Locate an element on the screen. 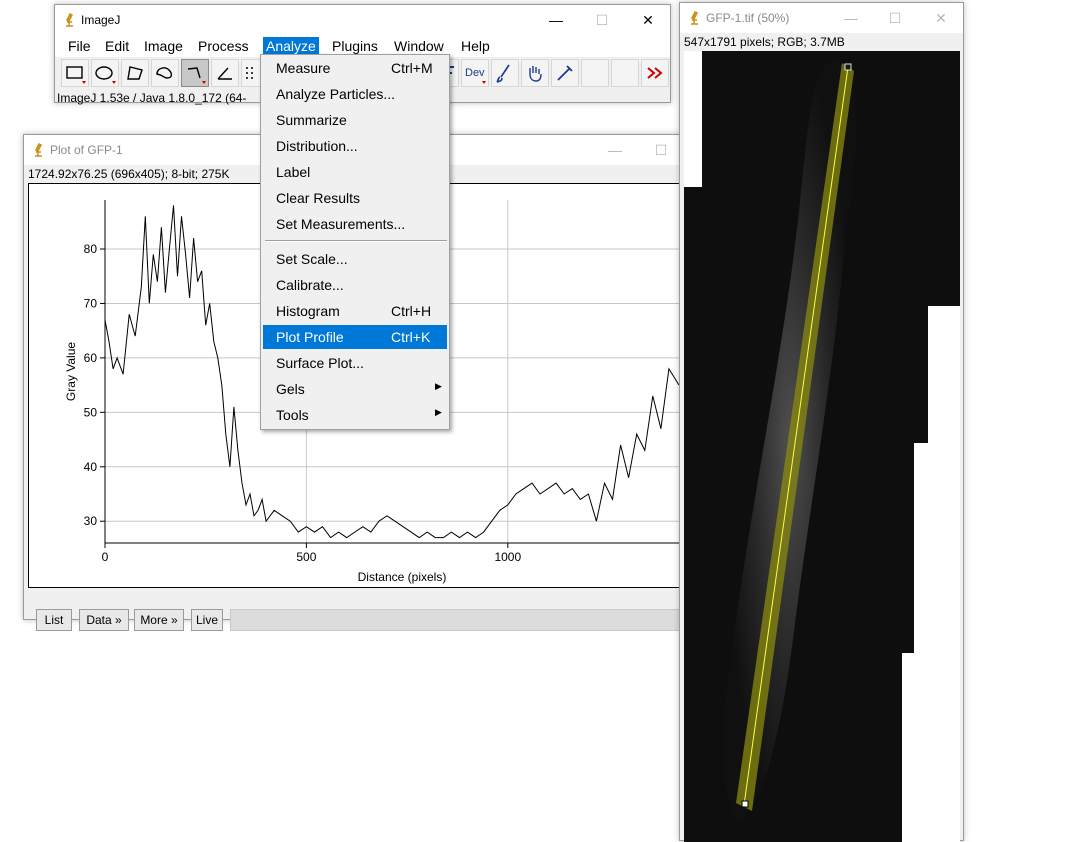  rectangle-icon is located at coordinates (76, 75).